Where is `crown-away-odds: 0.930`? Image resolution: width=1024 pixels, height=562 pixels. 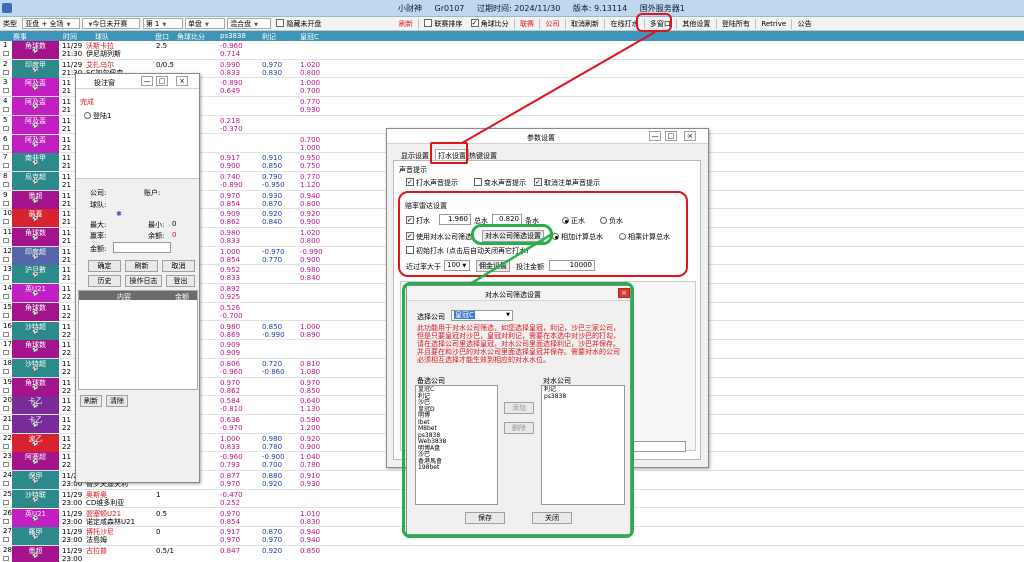
crown-away-odds: 0.930 is located at coordinates (310, 110).